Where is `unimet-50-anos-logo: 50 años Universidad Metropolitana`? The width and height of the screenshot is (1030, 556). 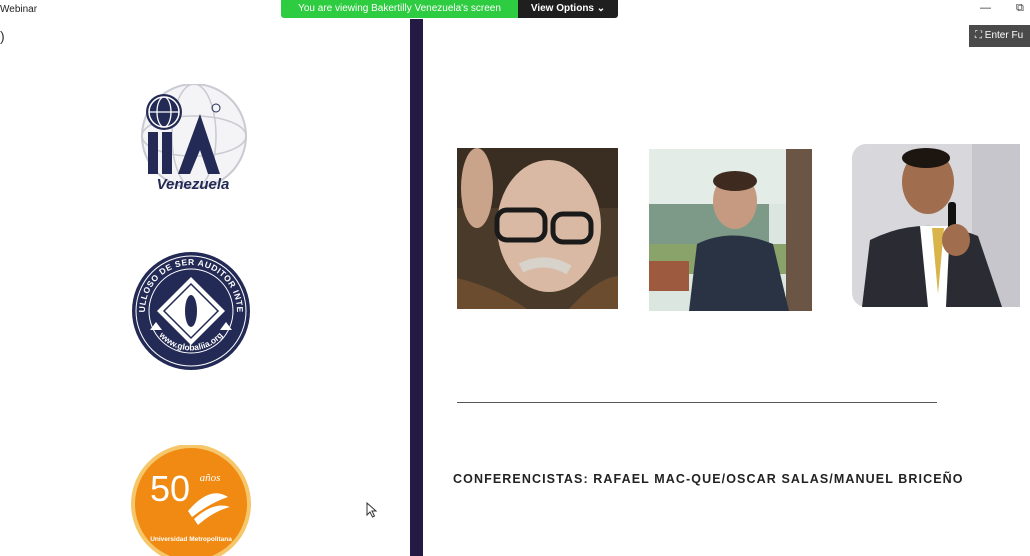
unimet-50-anos-logo: 50 años Universidad Metropolitana is located at coordinates (191, 500).